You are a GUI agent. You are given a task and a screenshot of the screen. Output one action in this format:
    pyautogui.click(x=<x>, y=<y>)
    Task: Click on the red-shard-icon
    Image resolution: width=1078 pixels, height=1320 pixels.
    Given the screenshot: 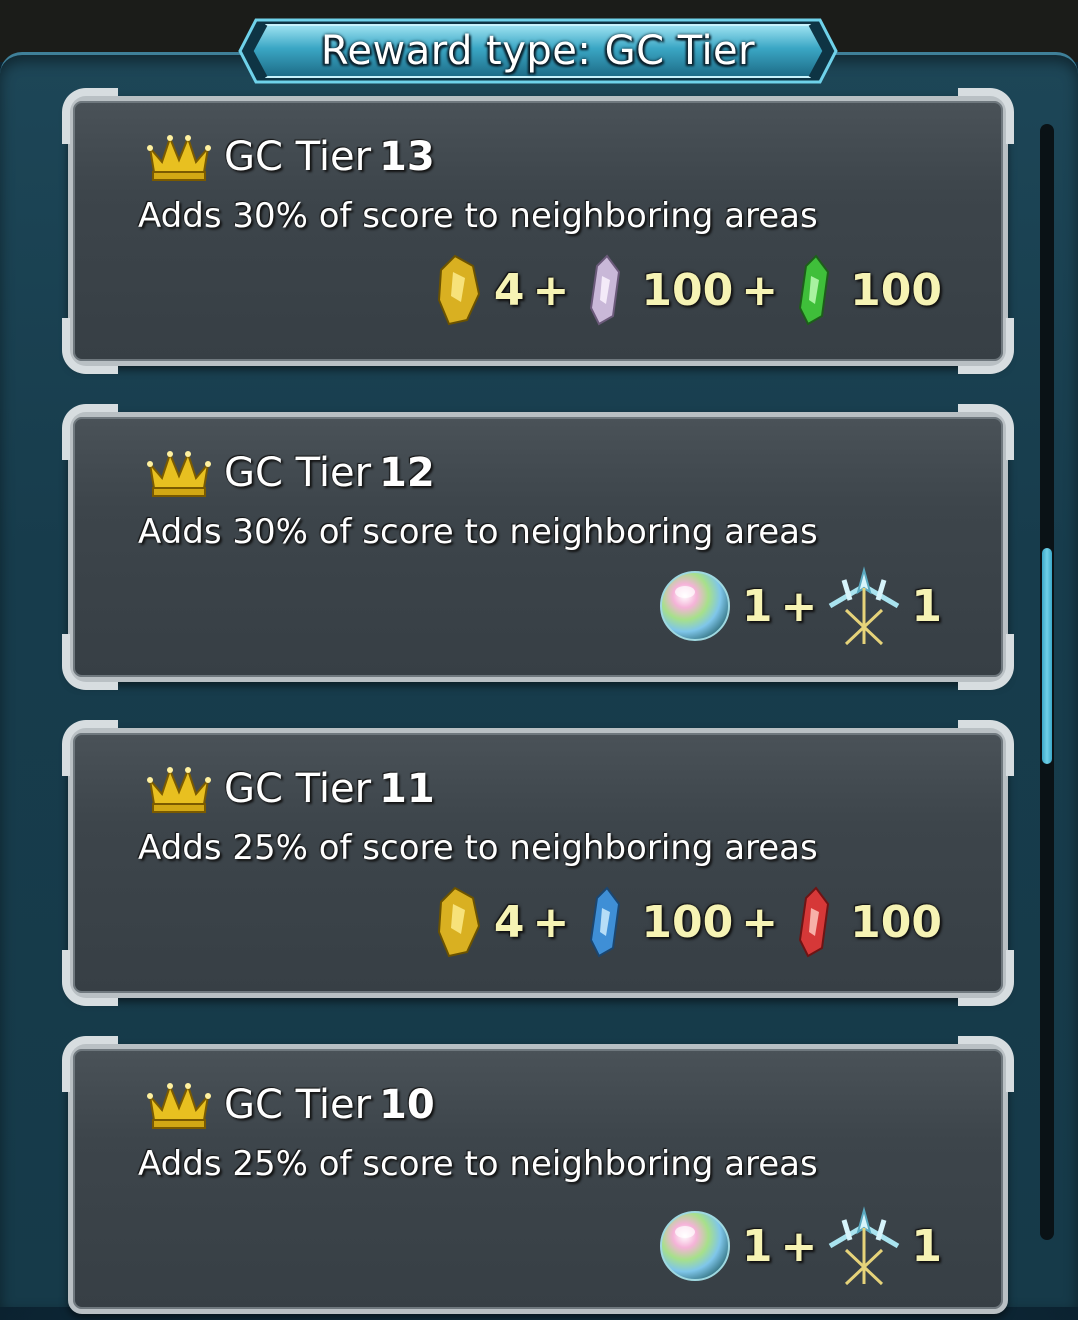 What is the action you would take?
    pyautogui.click(x=814, y=922)
    